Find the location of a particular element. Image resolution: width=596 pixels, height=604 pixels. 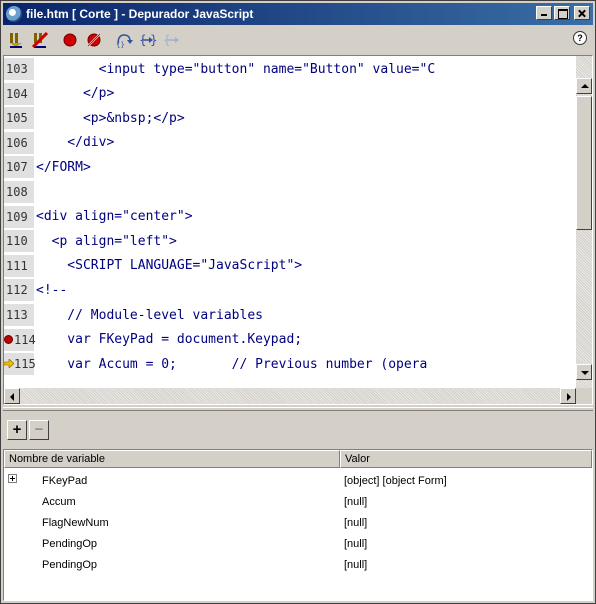

add-variable-button: + is located at coordinates (17, 430).